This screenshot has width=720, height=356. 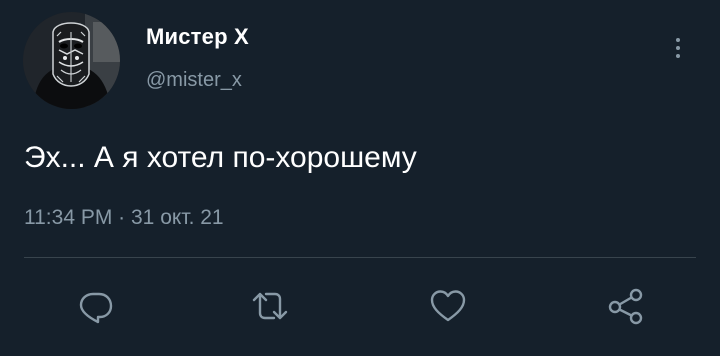 I want to click on like-button, so click(x=448, y=306).